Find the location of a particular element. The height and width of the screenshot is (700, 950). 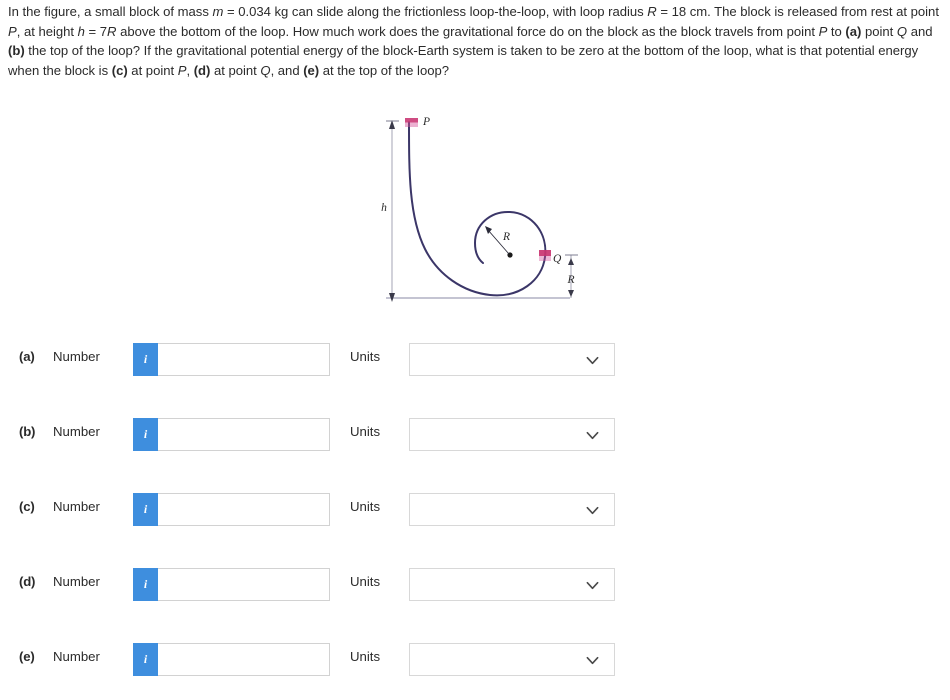

loop-the-loop-figure: h P R Q R is located at coordinates (485, 212).